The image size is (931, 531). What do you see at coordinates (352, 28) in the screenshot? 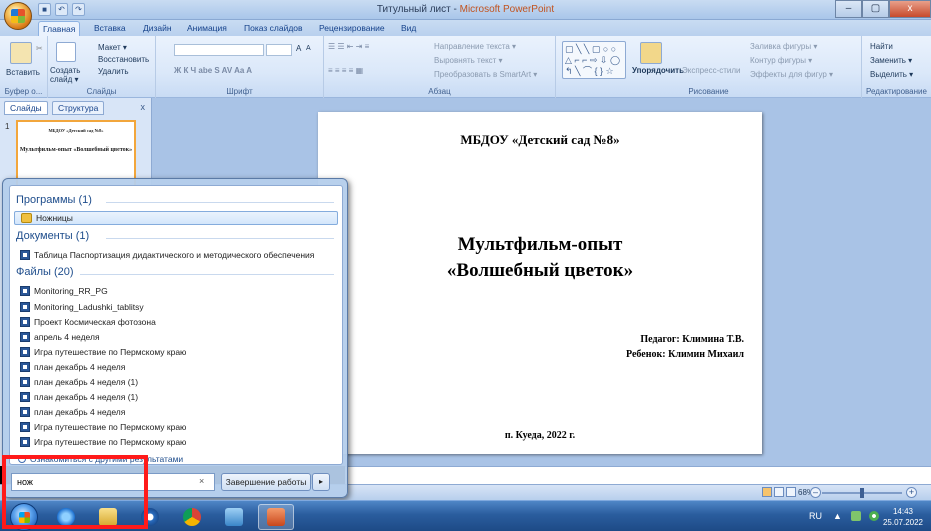
I see `tab-review: Рецензирование` at bounding box center [352, 28].